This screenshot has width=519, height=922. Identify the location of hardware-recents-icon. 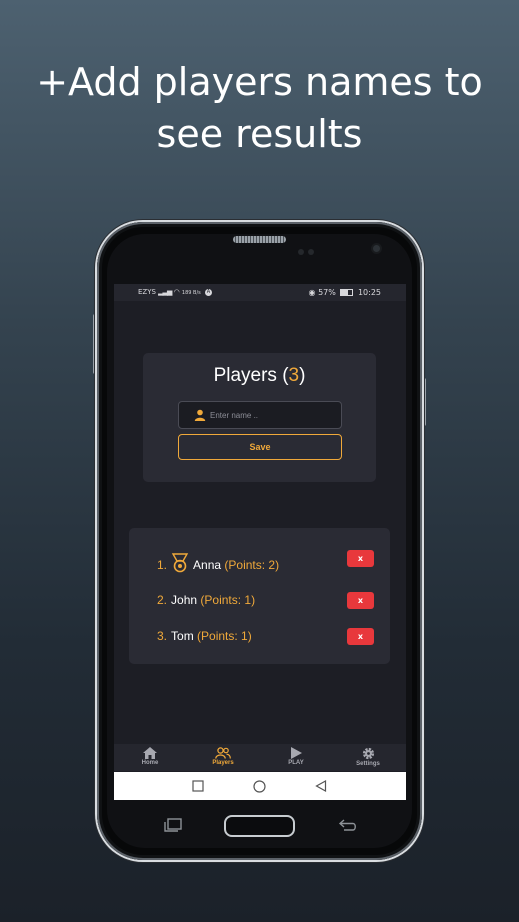
(173, 825).